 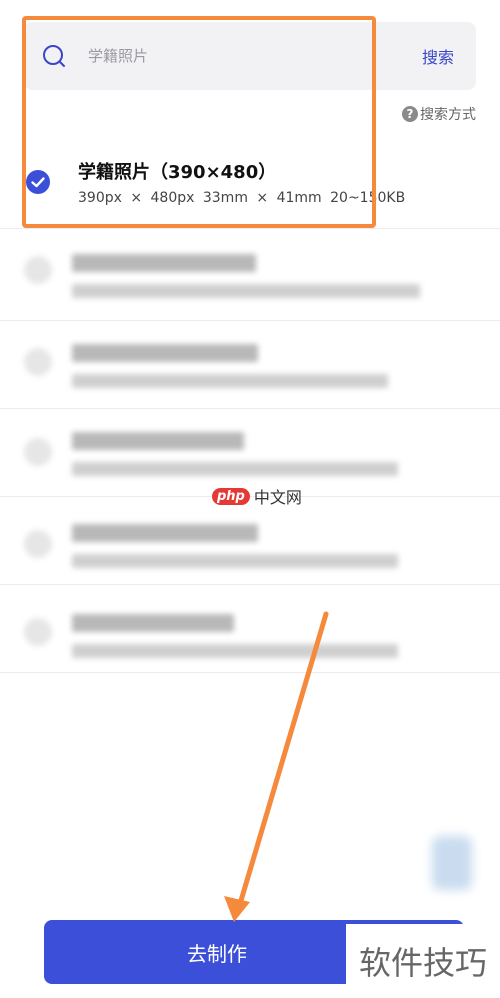 What do you see at coordinates (277, 497) in the screenshot?
I see `watermark-text: 中文网` at bounding box center [277, 497].